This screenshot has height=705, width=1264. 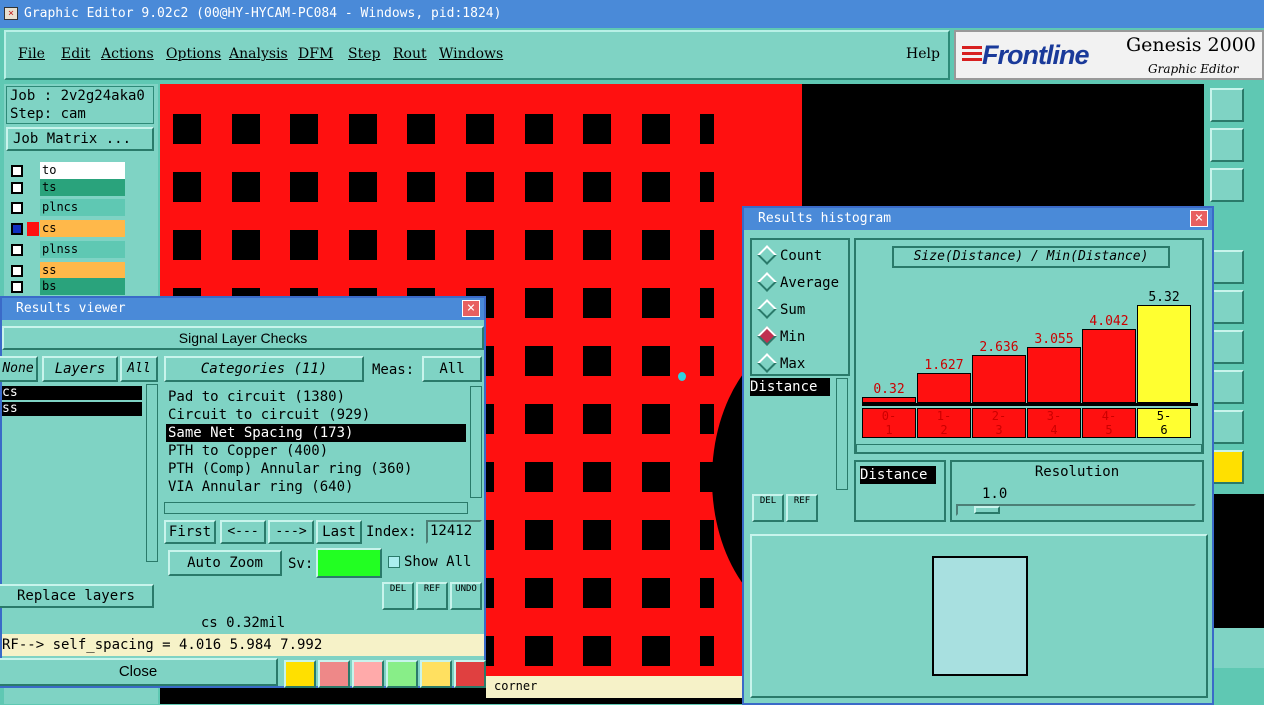 What do you see at coordinates (300, 674) in the screenshot?
I see `report-icon` at bounding box center [300, 674].